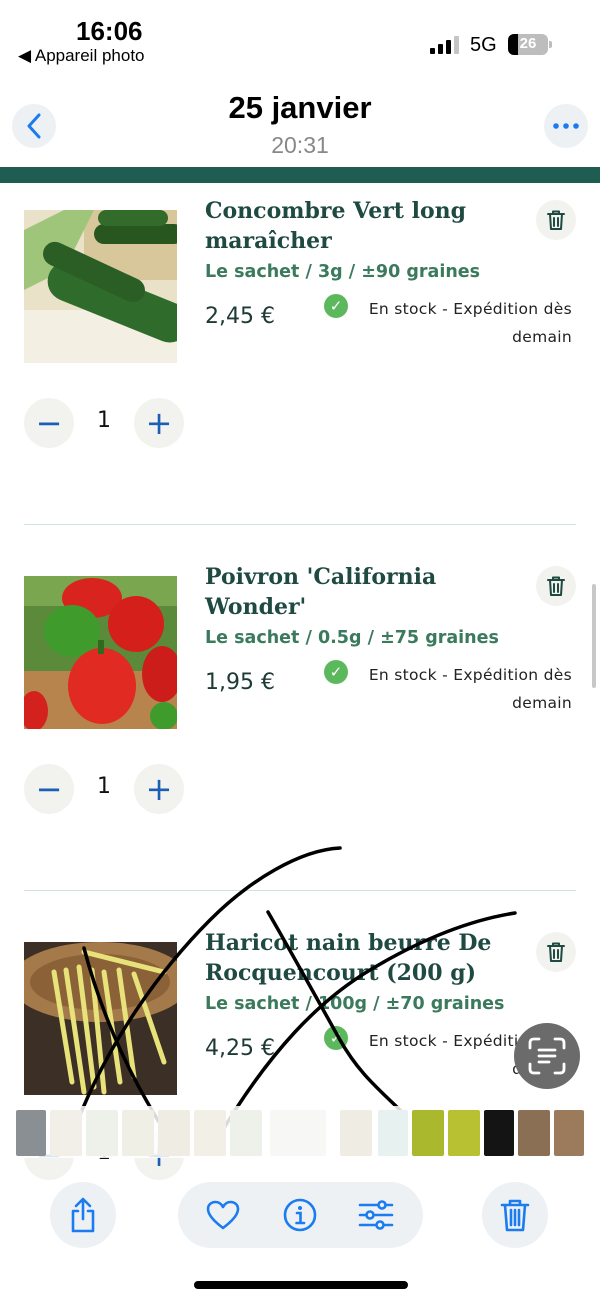  What do you see at coordinates (352, 638) in the screenshot?
I see `product-variant: Le sachet / 0.5g / ±75 graines` at bounding box center [352, 638].